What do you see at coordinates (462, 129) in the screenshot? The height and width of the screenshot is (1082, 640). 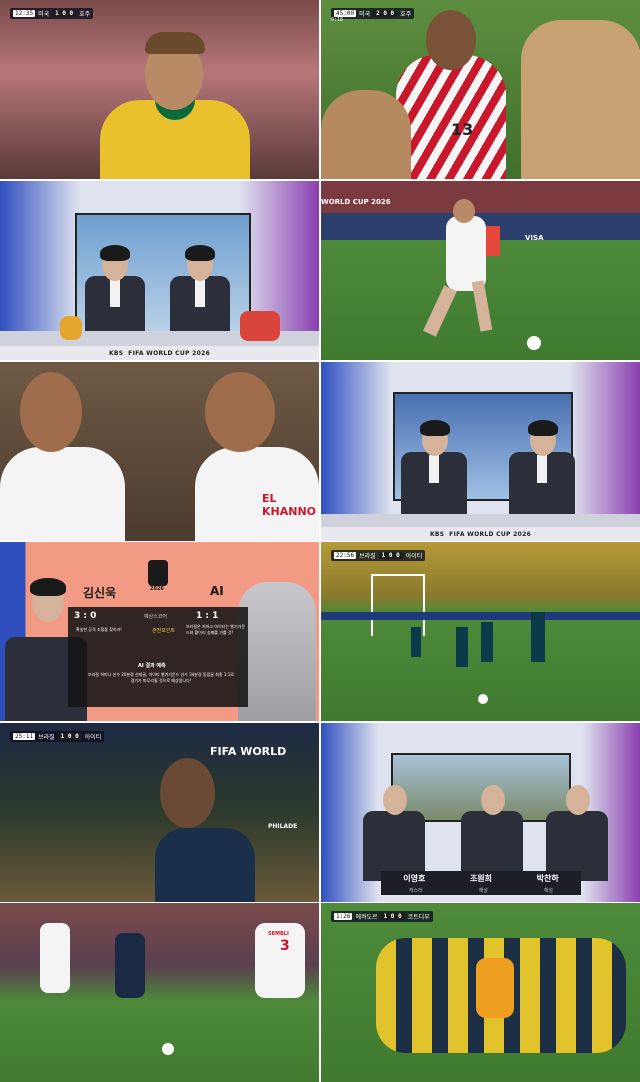 I see `jersey-number: 13` at bounding box center [462, 129].